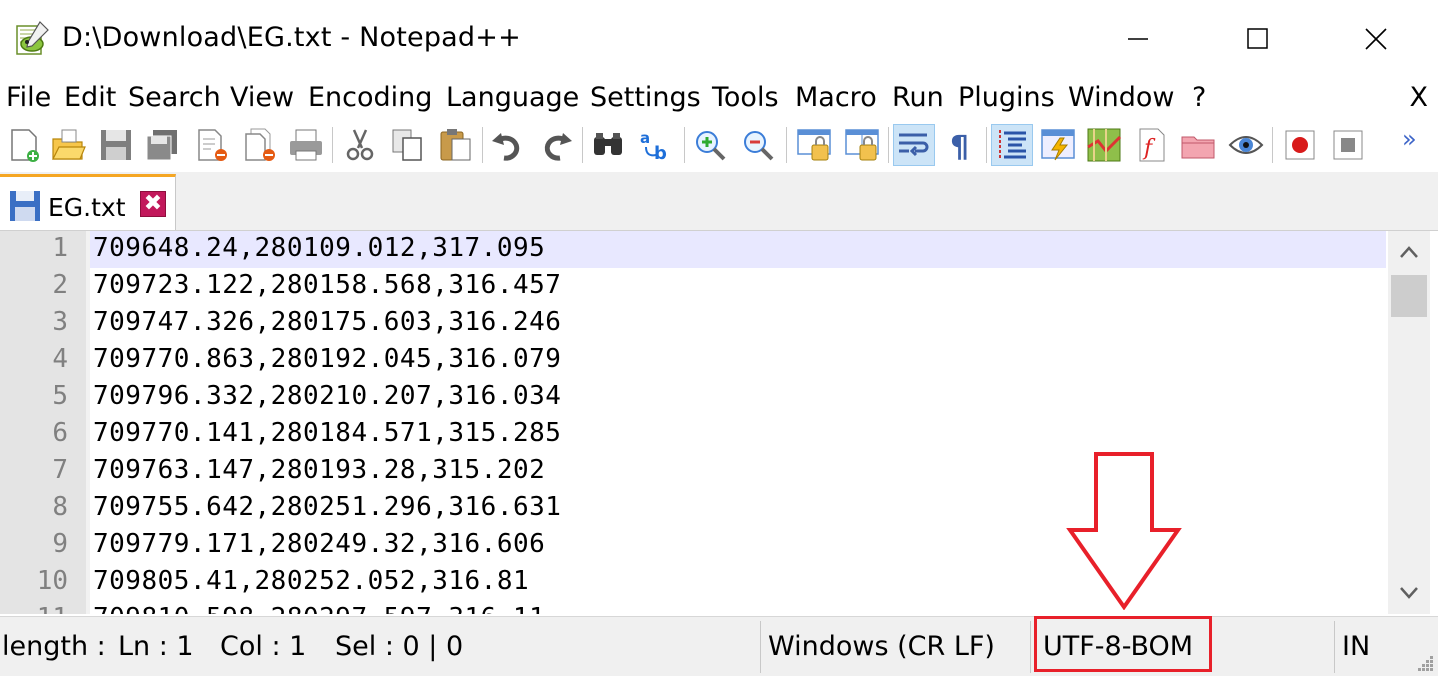 The height and width of the screenshot is (676, 1438). What do you see at coordinates (58, 646) in the screenshot?
I see `status-length: length : (` at bounding box center [58, 646].